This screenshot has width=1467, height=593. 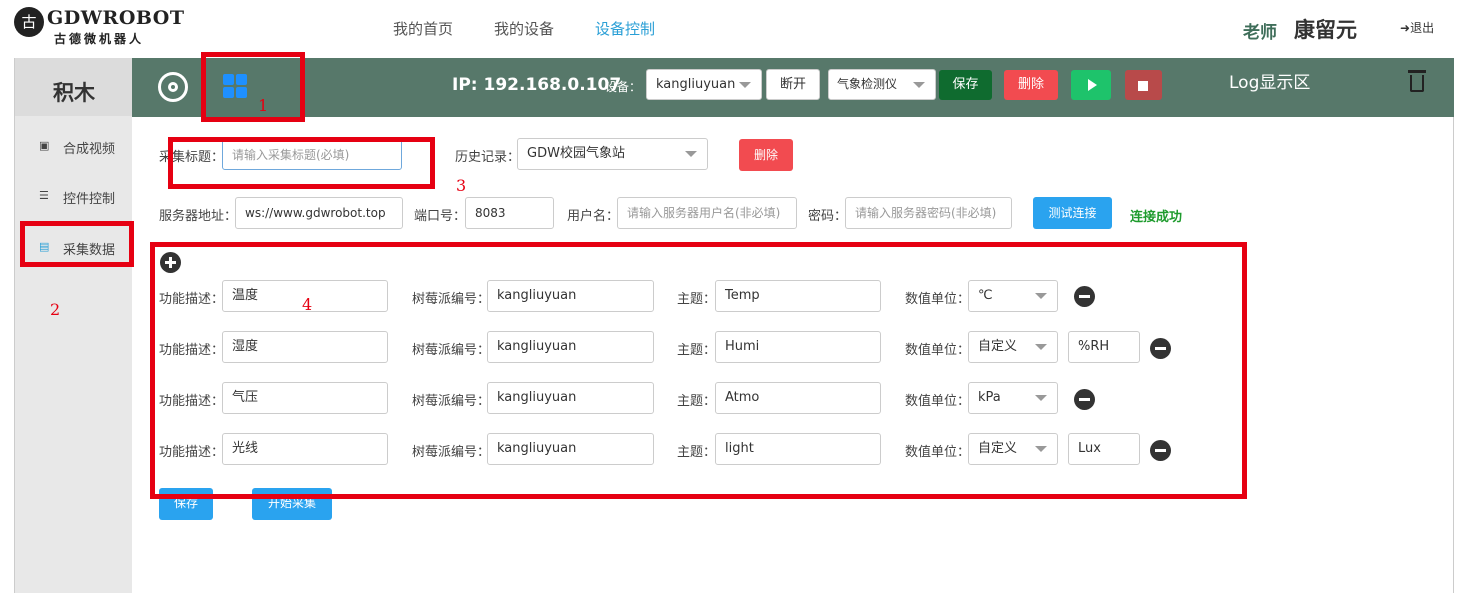 I want to click on stop-button, so click(x=1143, y=85).